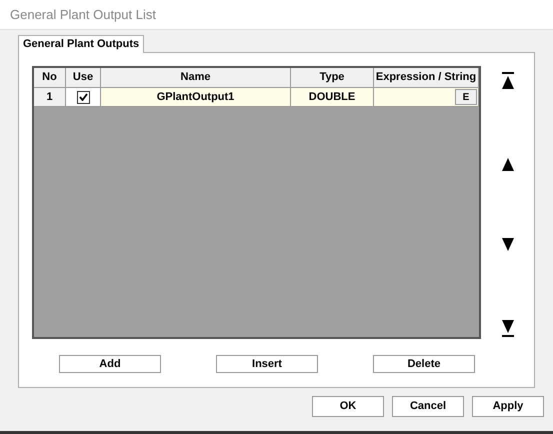  I want to click on edit-button: E, so click(466, 97).